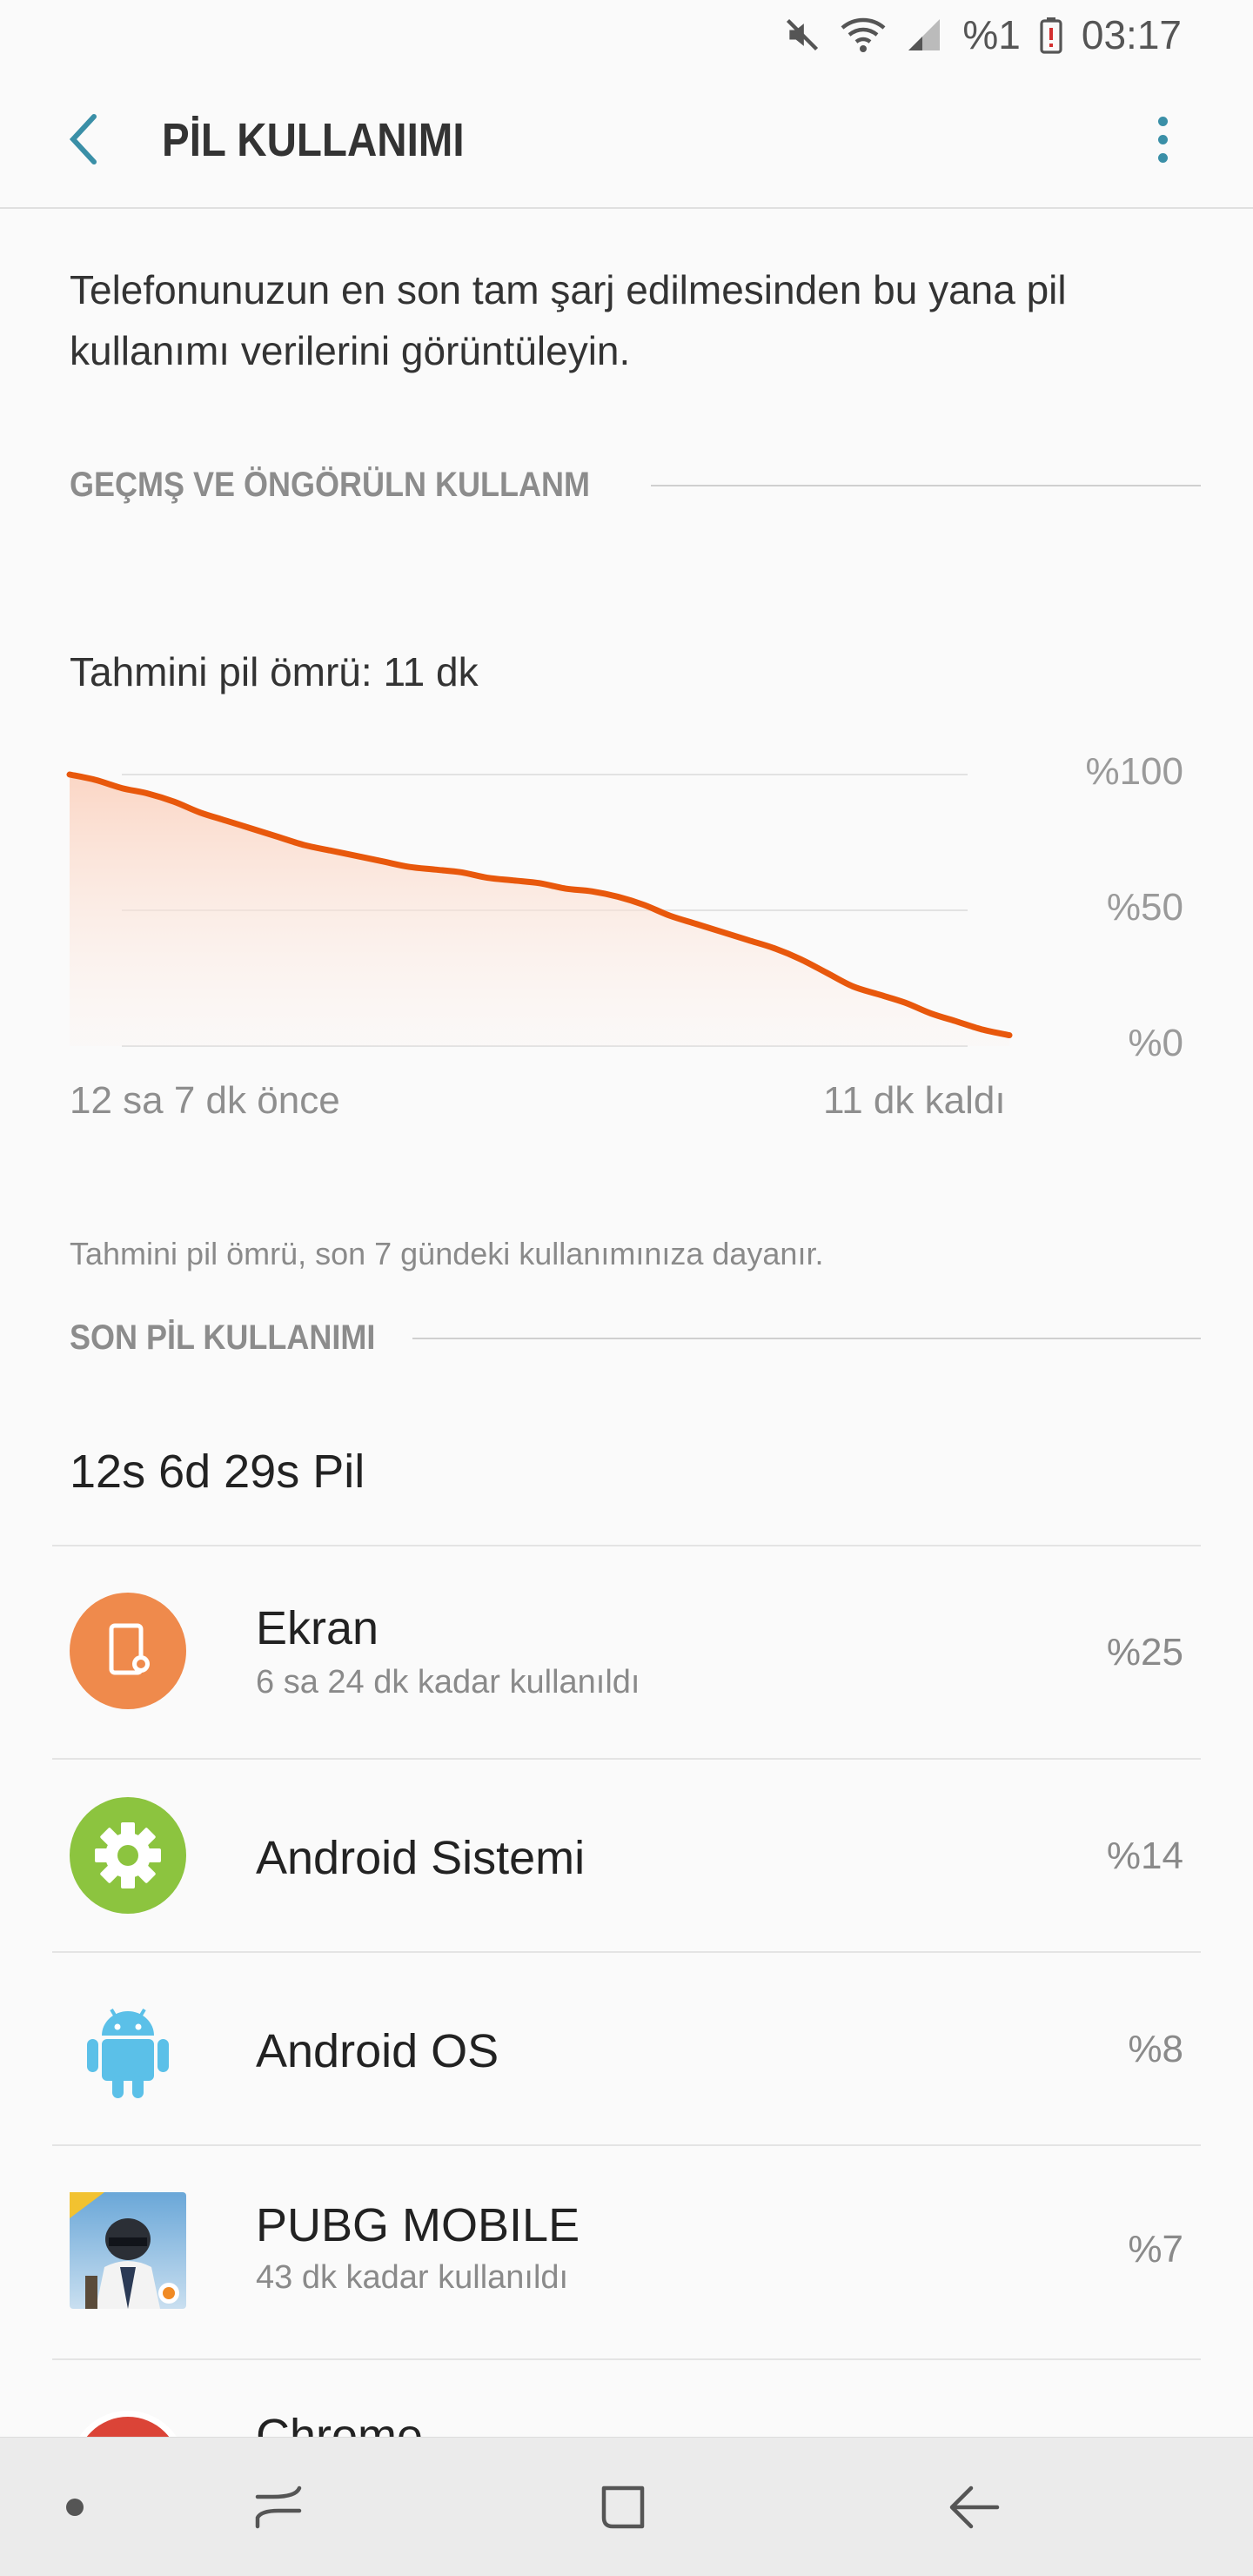 This screenshot has height=2576, width=1253. What do you see at coordinates (626, 35) in the screenshot?
I see `status-bar: %1 03:17` at bounding box center [626, 35].